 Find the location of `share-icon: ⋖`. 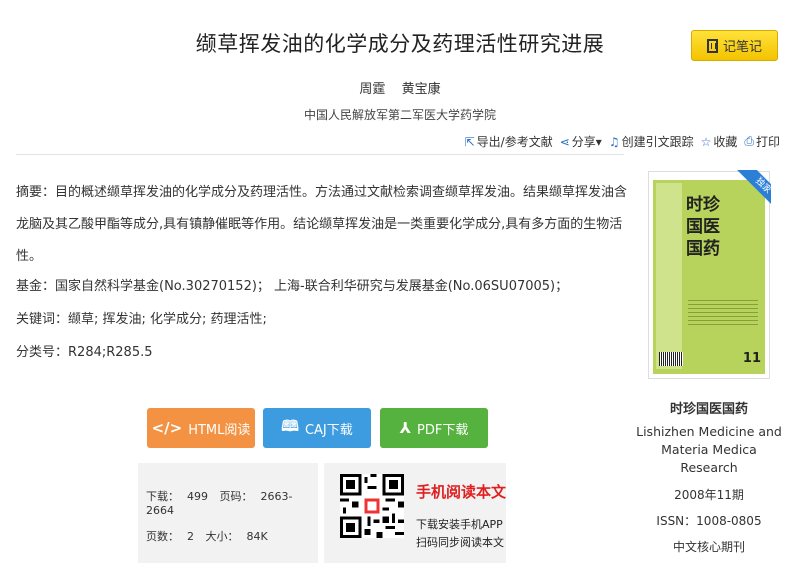

share-icon: ⋖ is located at coordinates (564, 141).